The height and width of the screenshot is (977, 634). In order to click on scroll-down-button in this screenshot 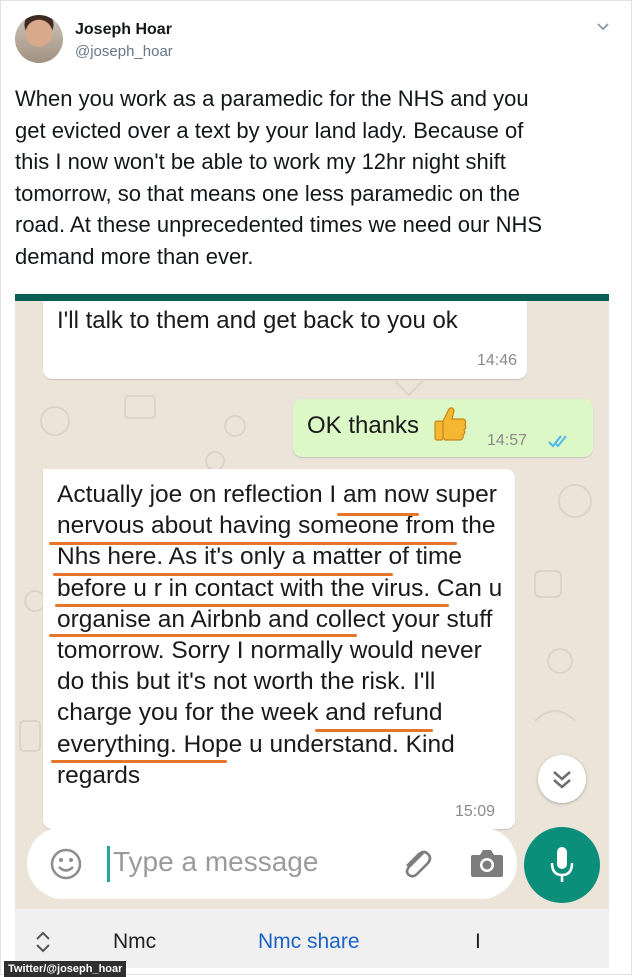, I will do `click(562, 779)`.